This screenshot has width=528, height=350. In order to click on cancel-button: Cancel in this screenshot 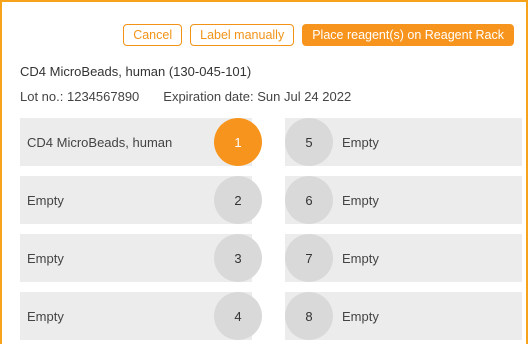, I will do `click(153, 35)`.